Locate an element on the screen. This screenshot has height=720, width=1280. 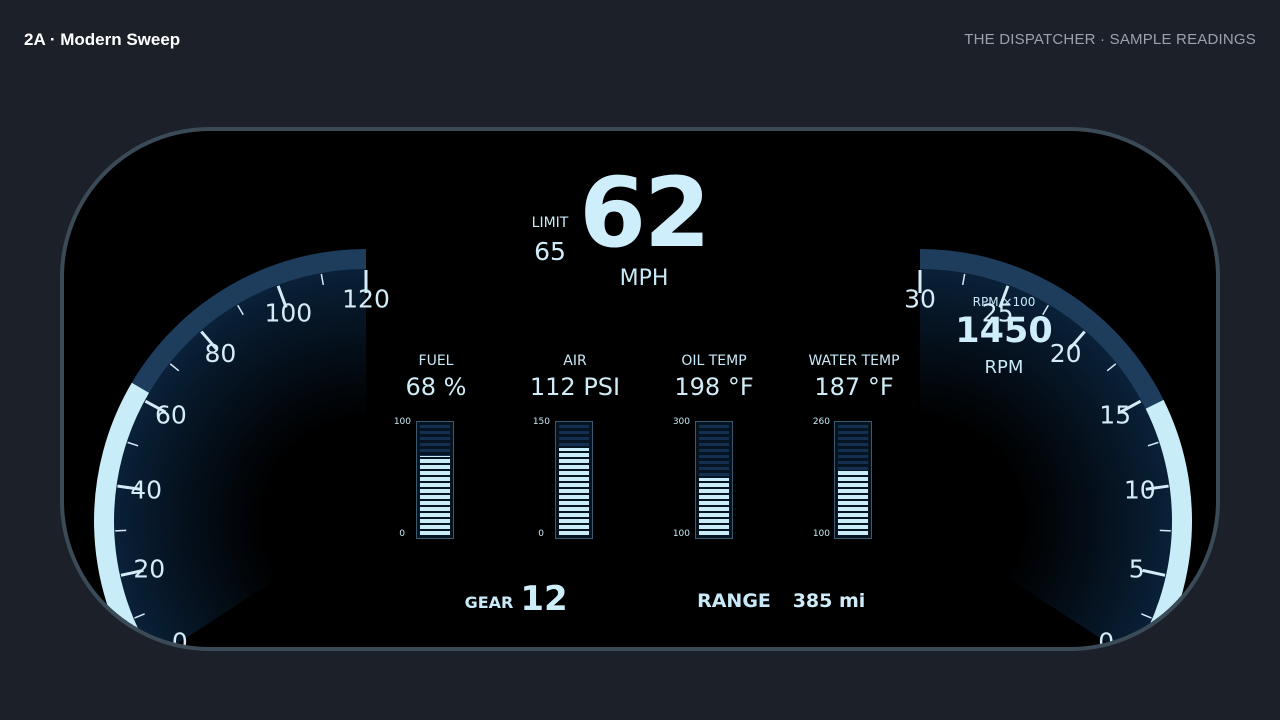
speed-unit: MPH is located at coordinates (644, 278).